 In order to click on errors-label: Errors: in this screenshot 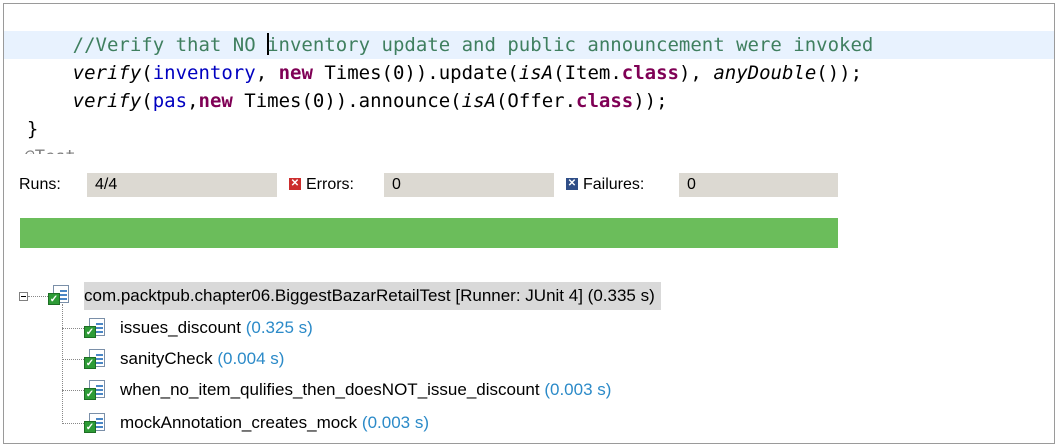, I will do `click(330, 184)`.